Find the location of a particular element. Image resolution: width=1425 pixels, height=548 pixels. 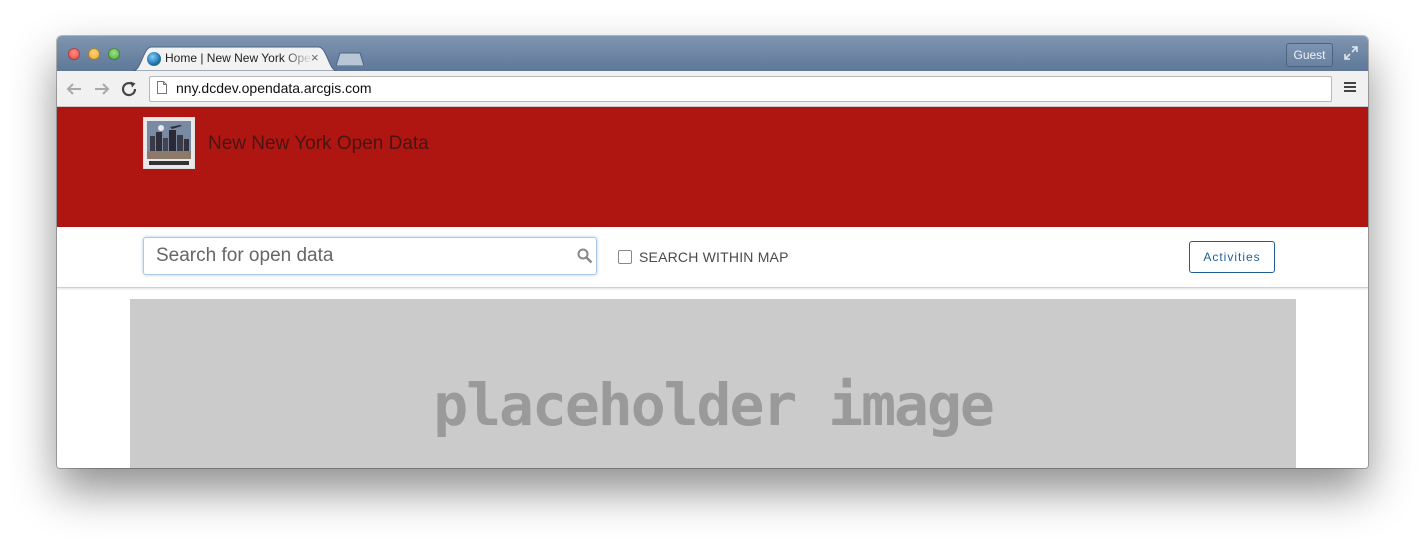

fullscreen-icon is located at coordinates (1351, 53).